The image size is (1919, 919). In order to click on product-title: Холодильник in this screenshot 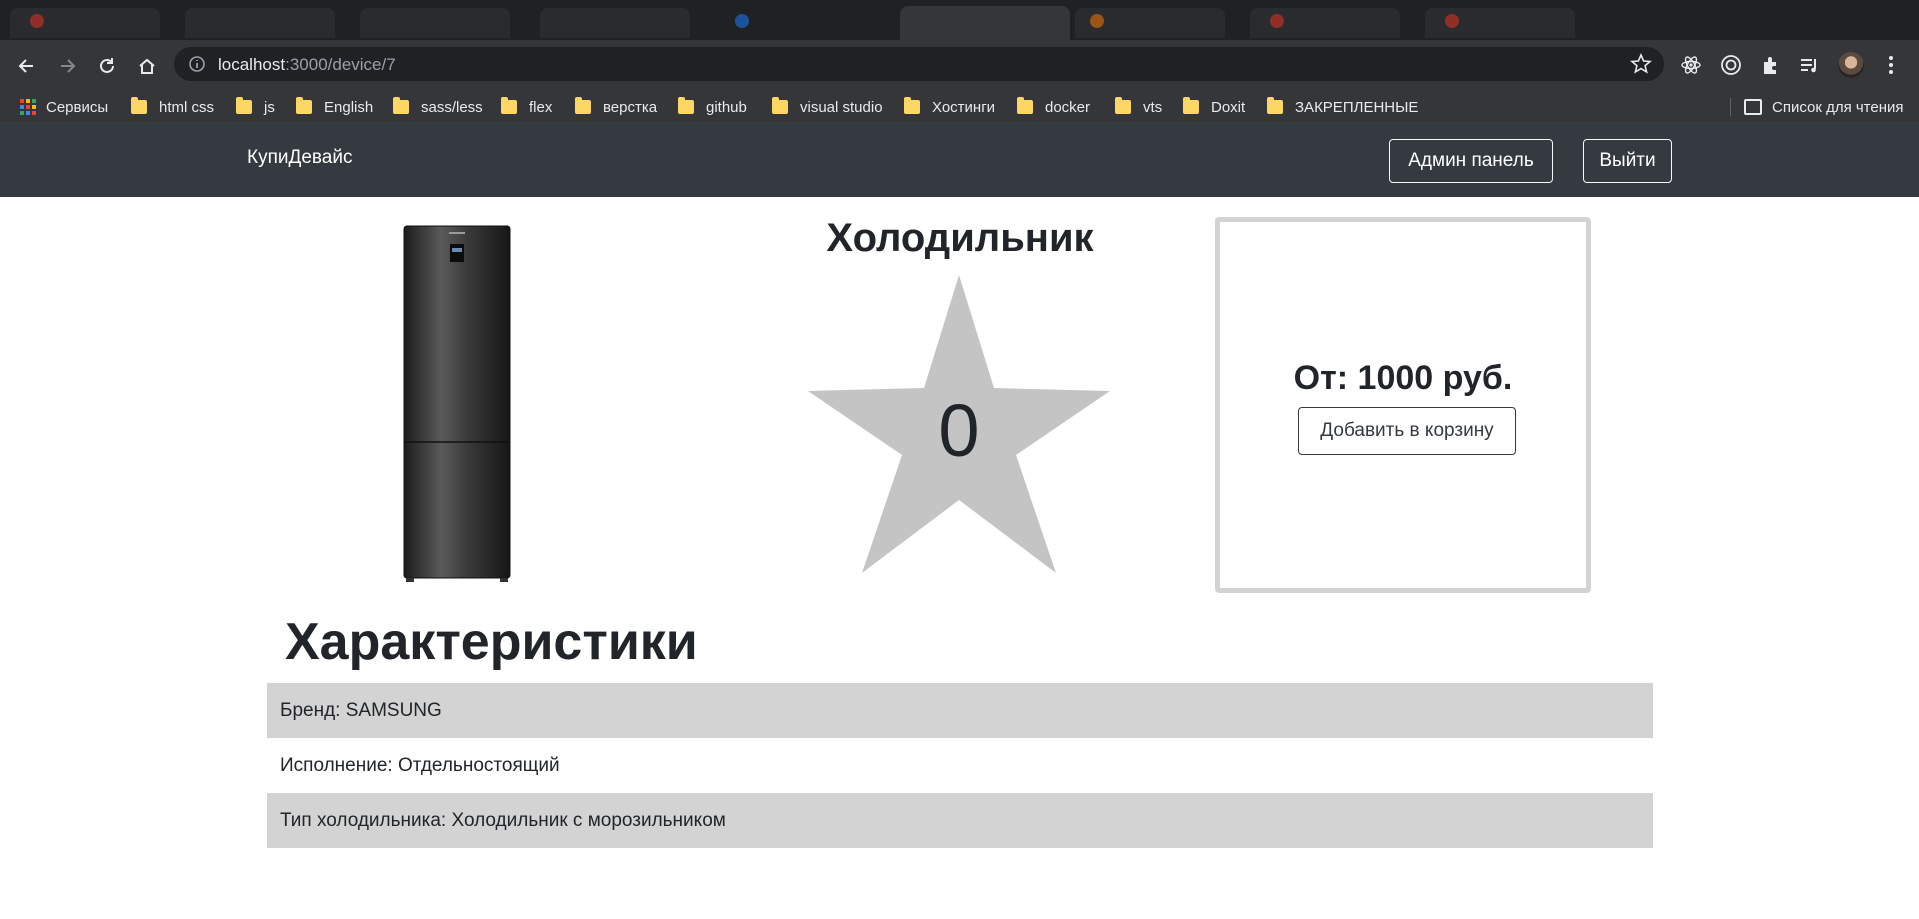, I will do `click(960, 238)`.